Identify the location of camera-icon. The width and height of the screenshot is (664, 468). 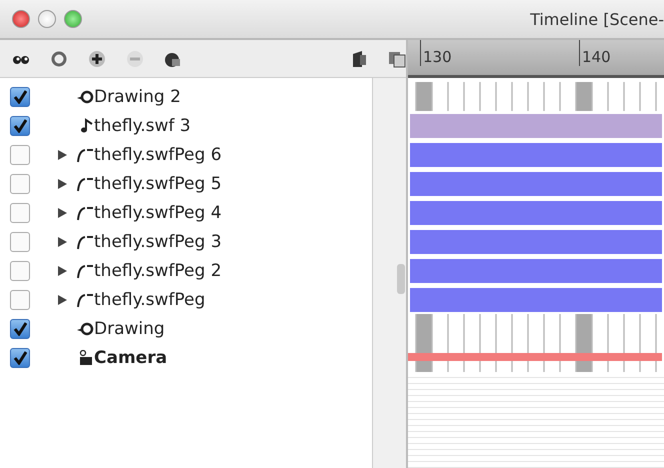
(86, 358).